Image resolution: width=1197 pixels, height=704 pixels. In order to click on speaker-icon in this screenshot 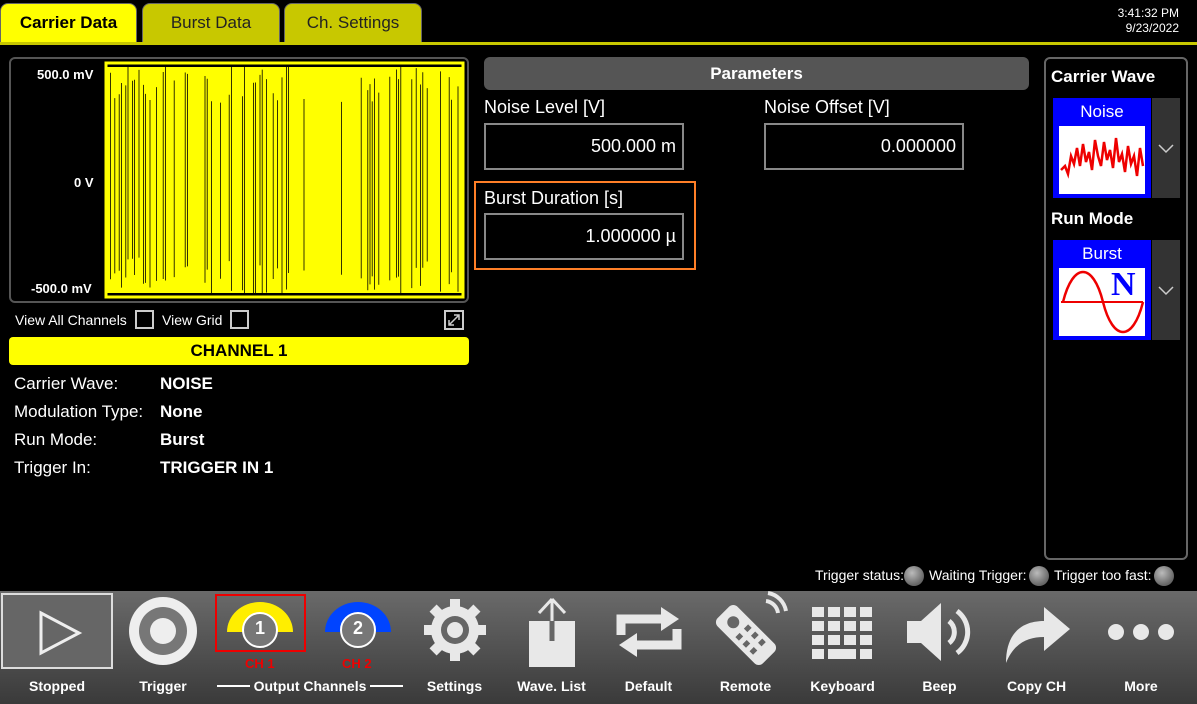, I will do `click(939, 632)`.